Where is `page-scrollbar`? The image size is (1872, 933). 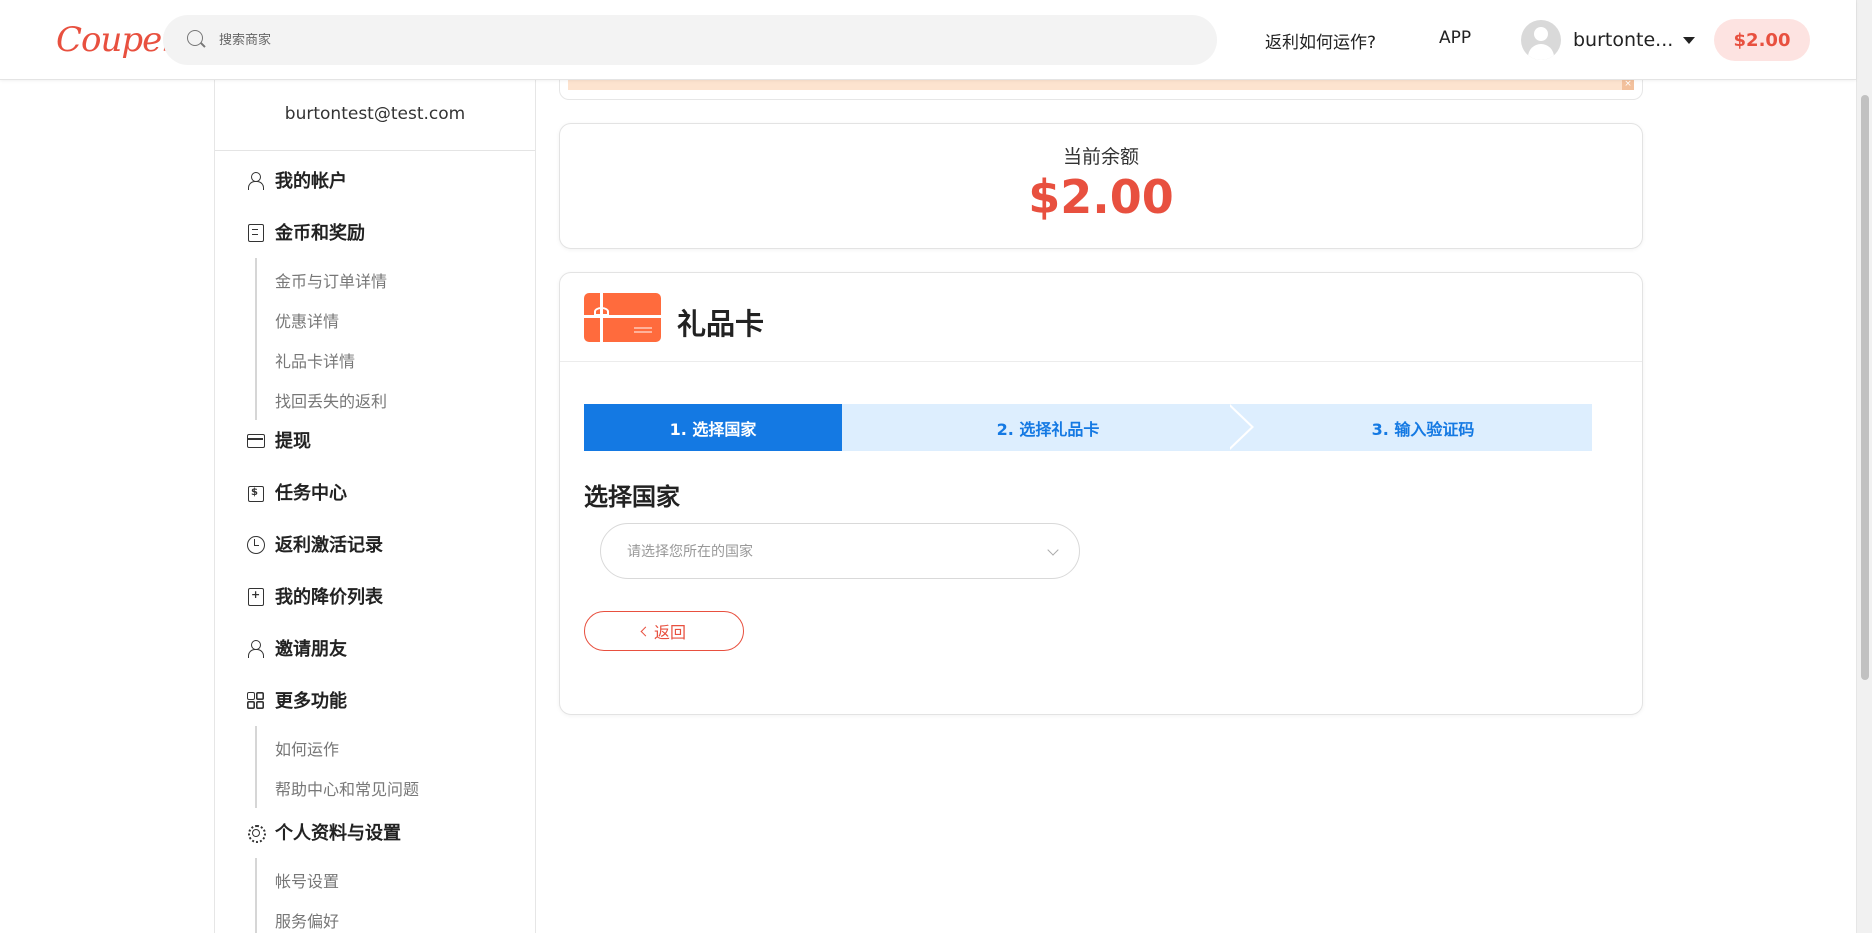 page-scrollbar is located at coordinates (1864, 466).